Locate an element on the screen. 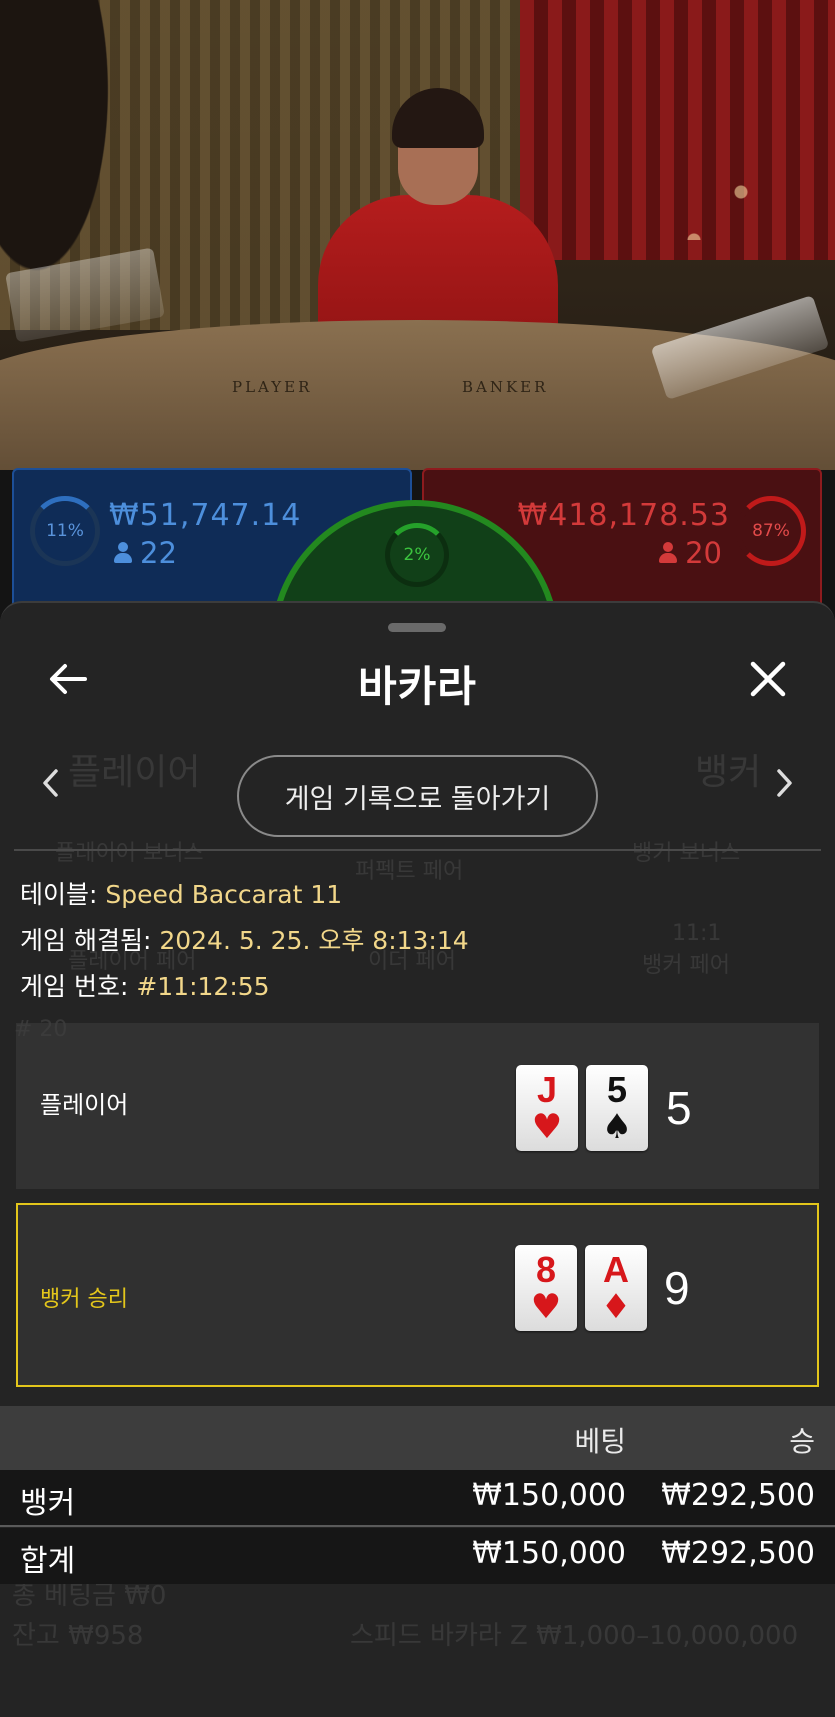 Image resolution: width=835 pixels, height=1717 pixels. second-dealer is located at coordinates (60, 150).